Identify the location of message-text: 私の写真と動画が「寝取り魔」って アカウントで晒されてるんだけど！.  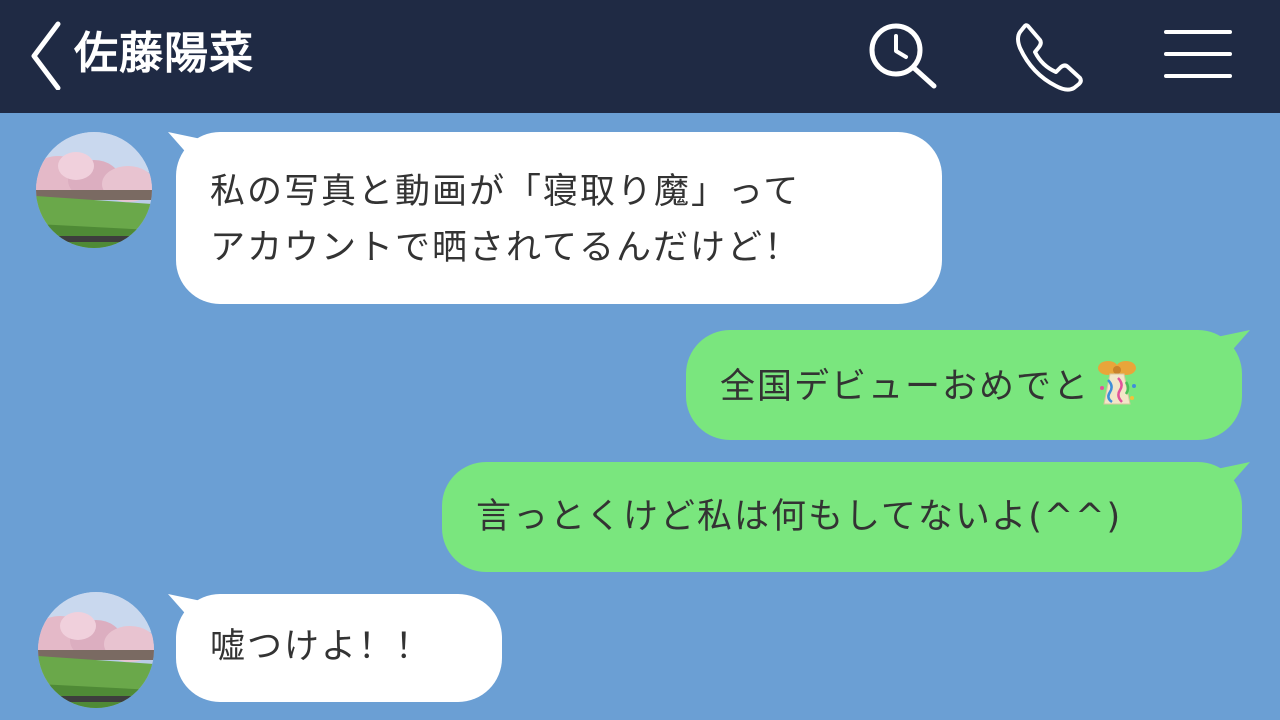
(505, 220).